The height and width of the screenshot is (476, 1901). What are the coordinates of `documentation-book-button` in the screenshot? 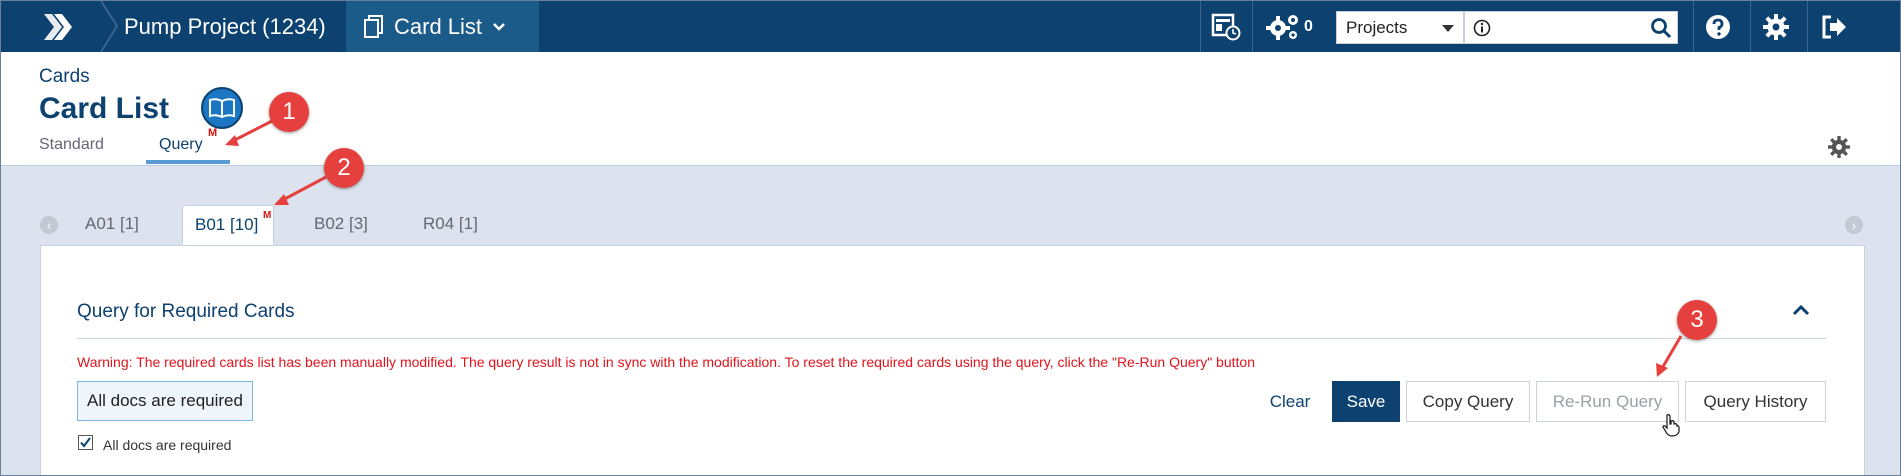 It's located at (222, 108).